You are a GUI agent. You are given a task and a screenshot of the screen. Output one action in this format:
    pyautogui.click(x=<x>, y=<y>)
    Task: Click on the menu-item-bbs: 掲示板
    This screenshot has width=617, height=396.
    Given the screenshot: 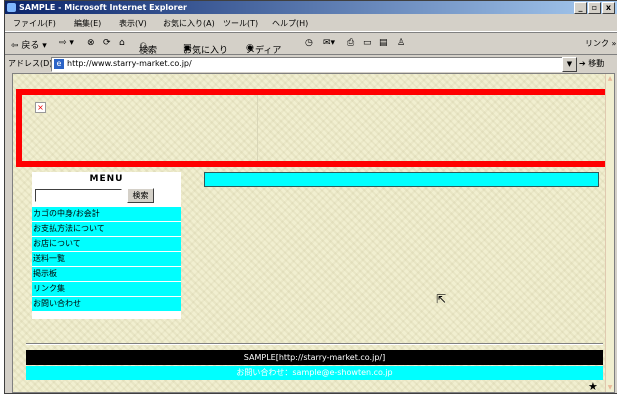 What is the action you would take?
    pyautogui.click(x=106, y=273)
    